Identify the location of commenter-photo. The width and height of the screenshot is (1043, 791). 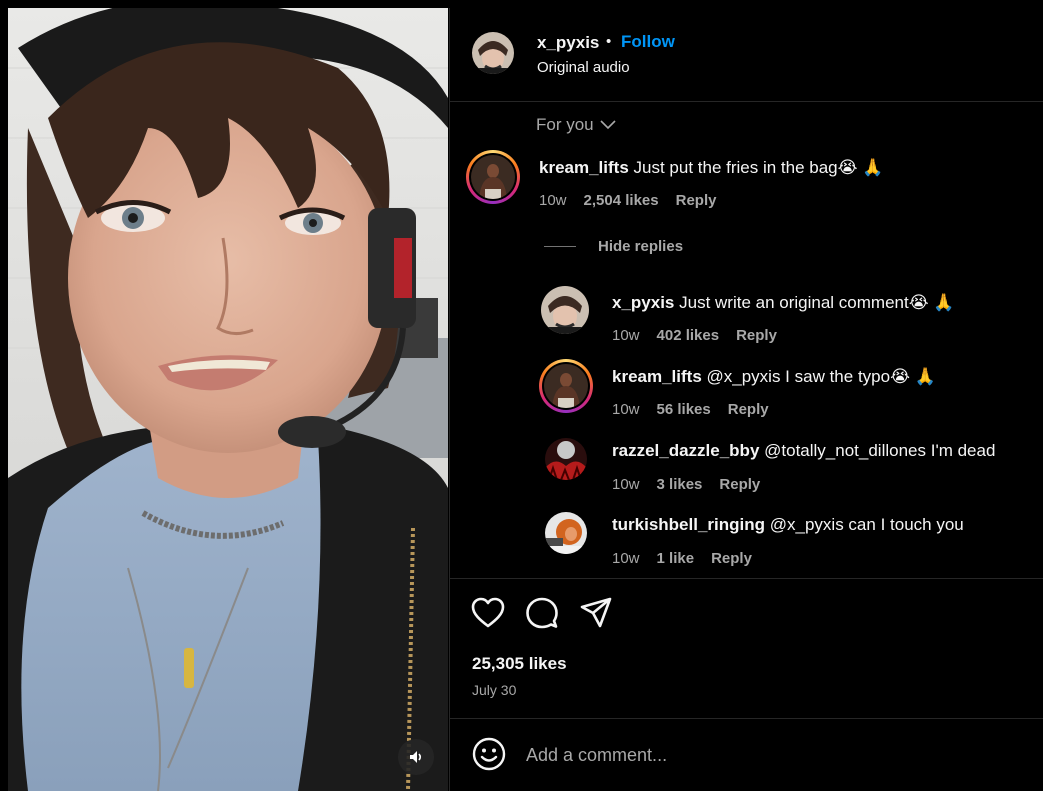
(493, 177).